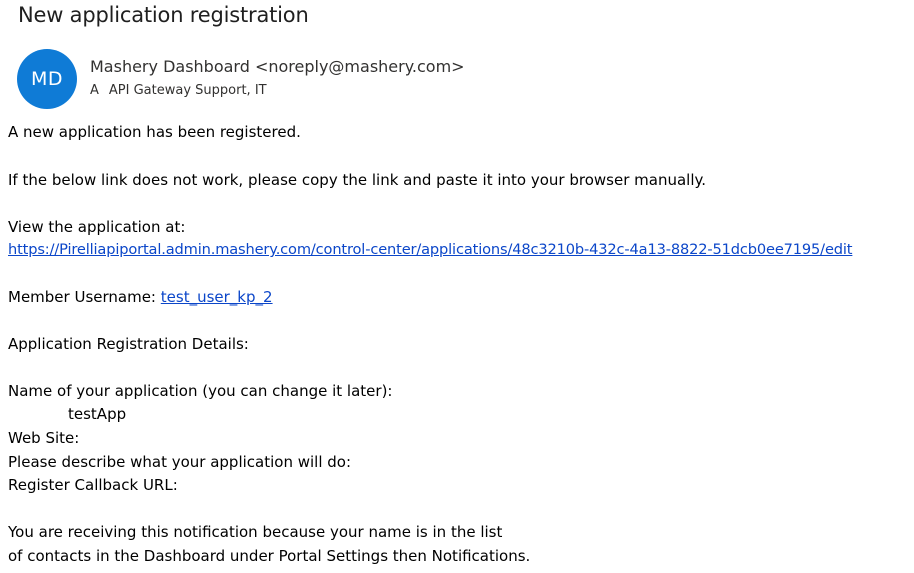 The image size is (914, 573). Describe the element at coordinates (97, 227) in the screenshot. I see `view-application-label: View the application at:` at that location.